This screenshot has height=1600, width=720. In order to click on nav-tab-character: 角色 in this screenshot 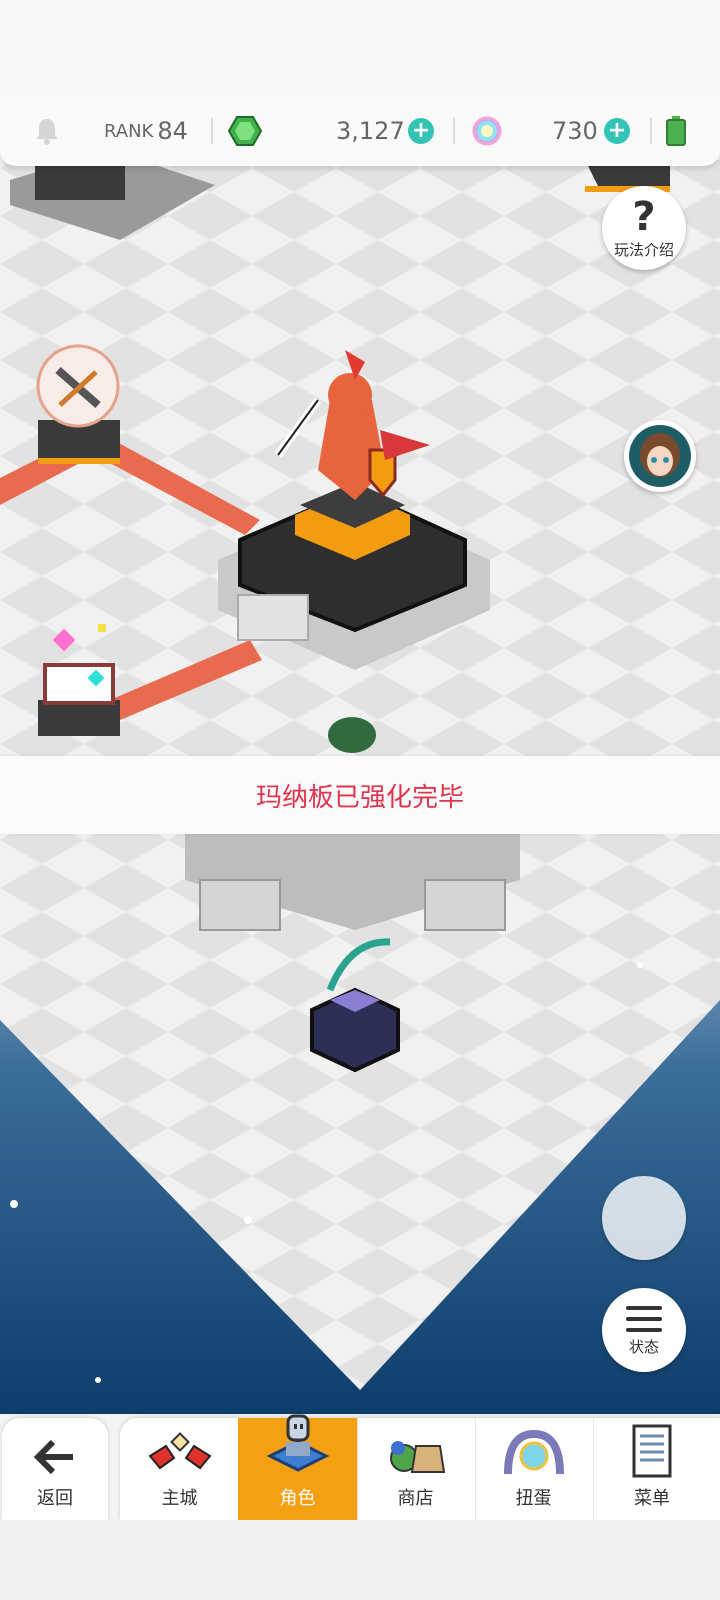, I will do `click(298, 1467)`.